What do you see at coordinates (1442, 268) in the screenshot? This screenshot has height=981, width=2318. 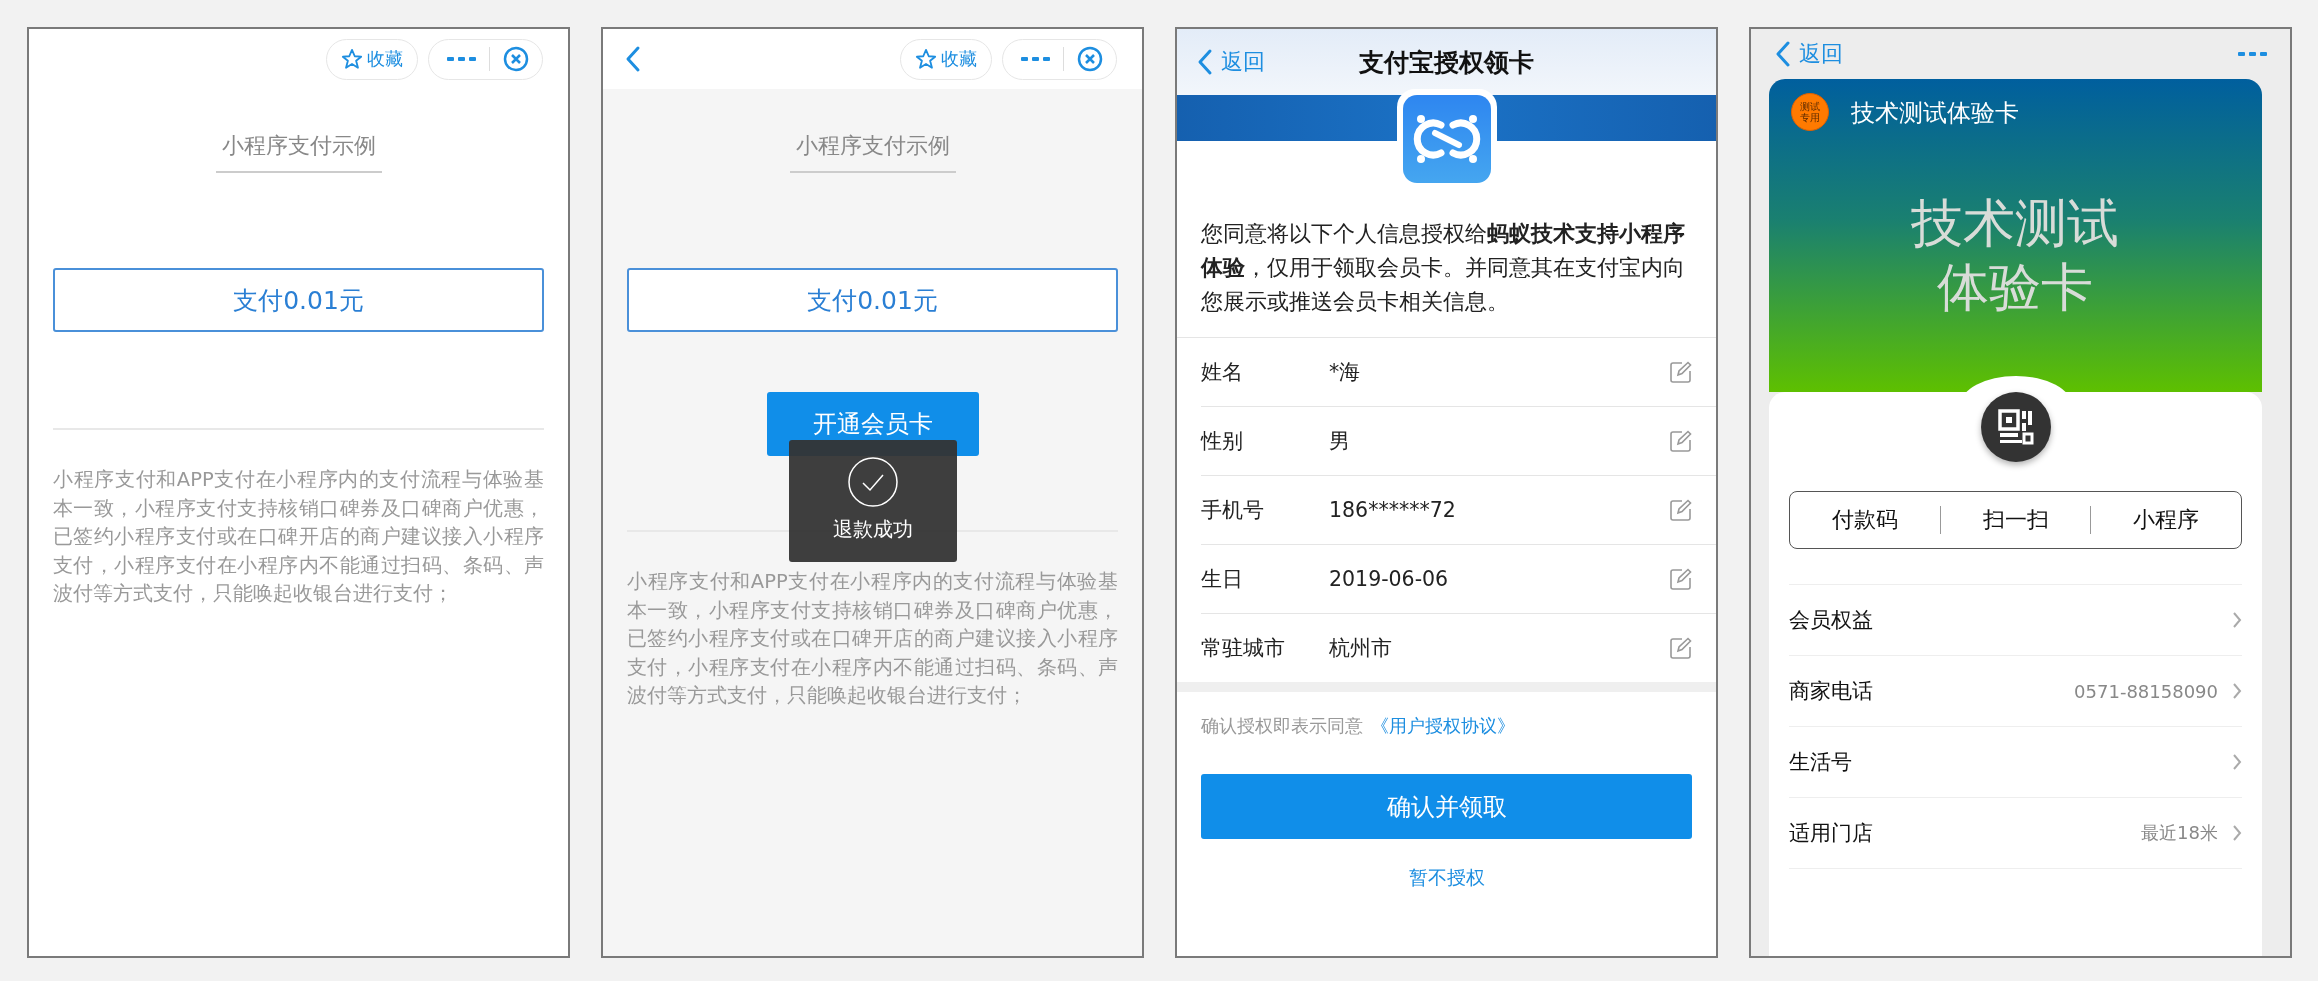 I see `consent-text: 您同意将以下个人信息授权给蚂蚁技术支持小程序体验，仅用于领取会员卡。并同意其在支付宝内向您展示或推送会员卡相关信息。` at bounding box center [1442, 268].